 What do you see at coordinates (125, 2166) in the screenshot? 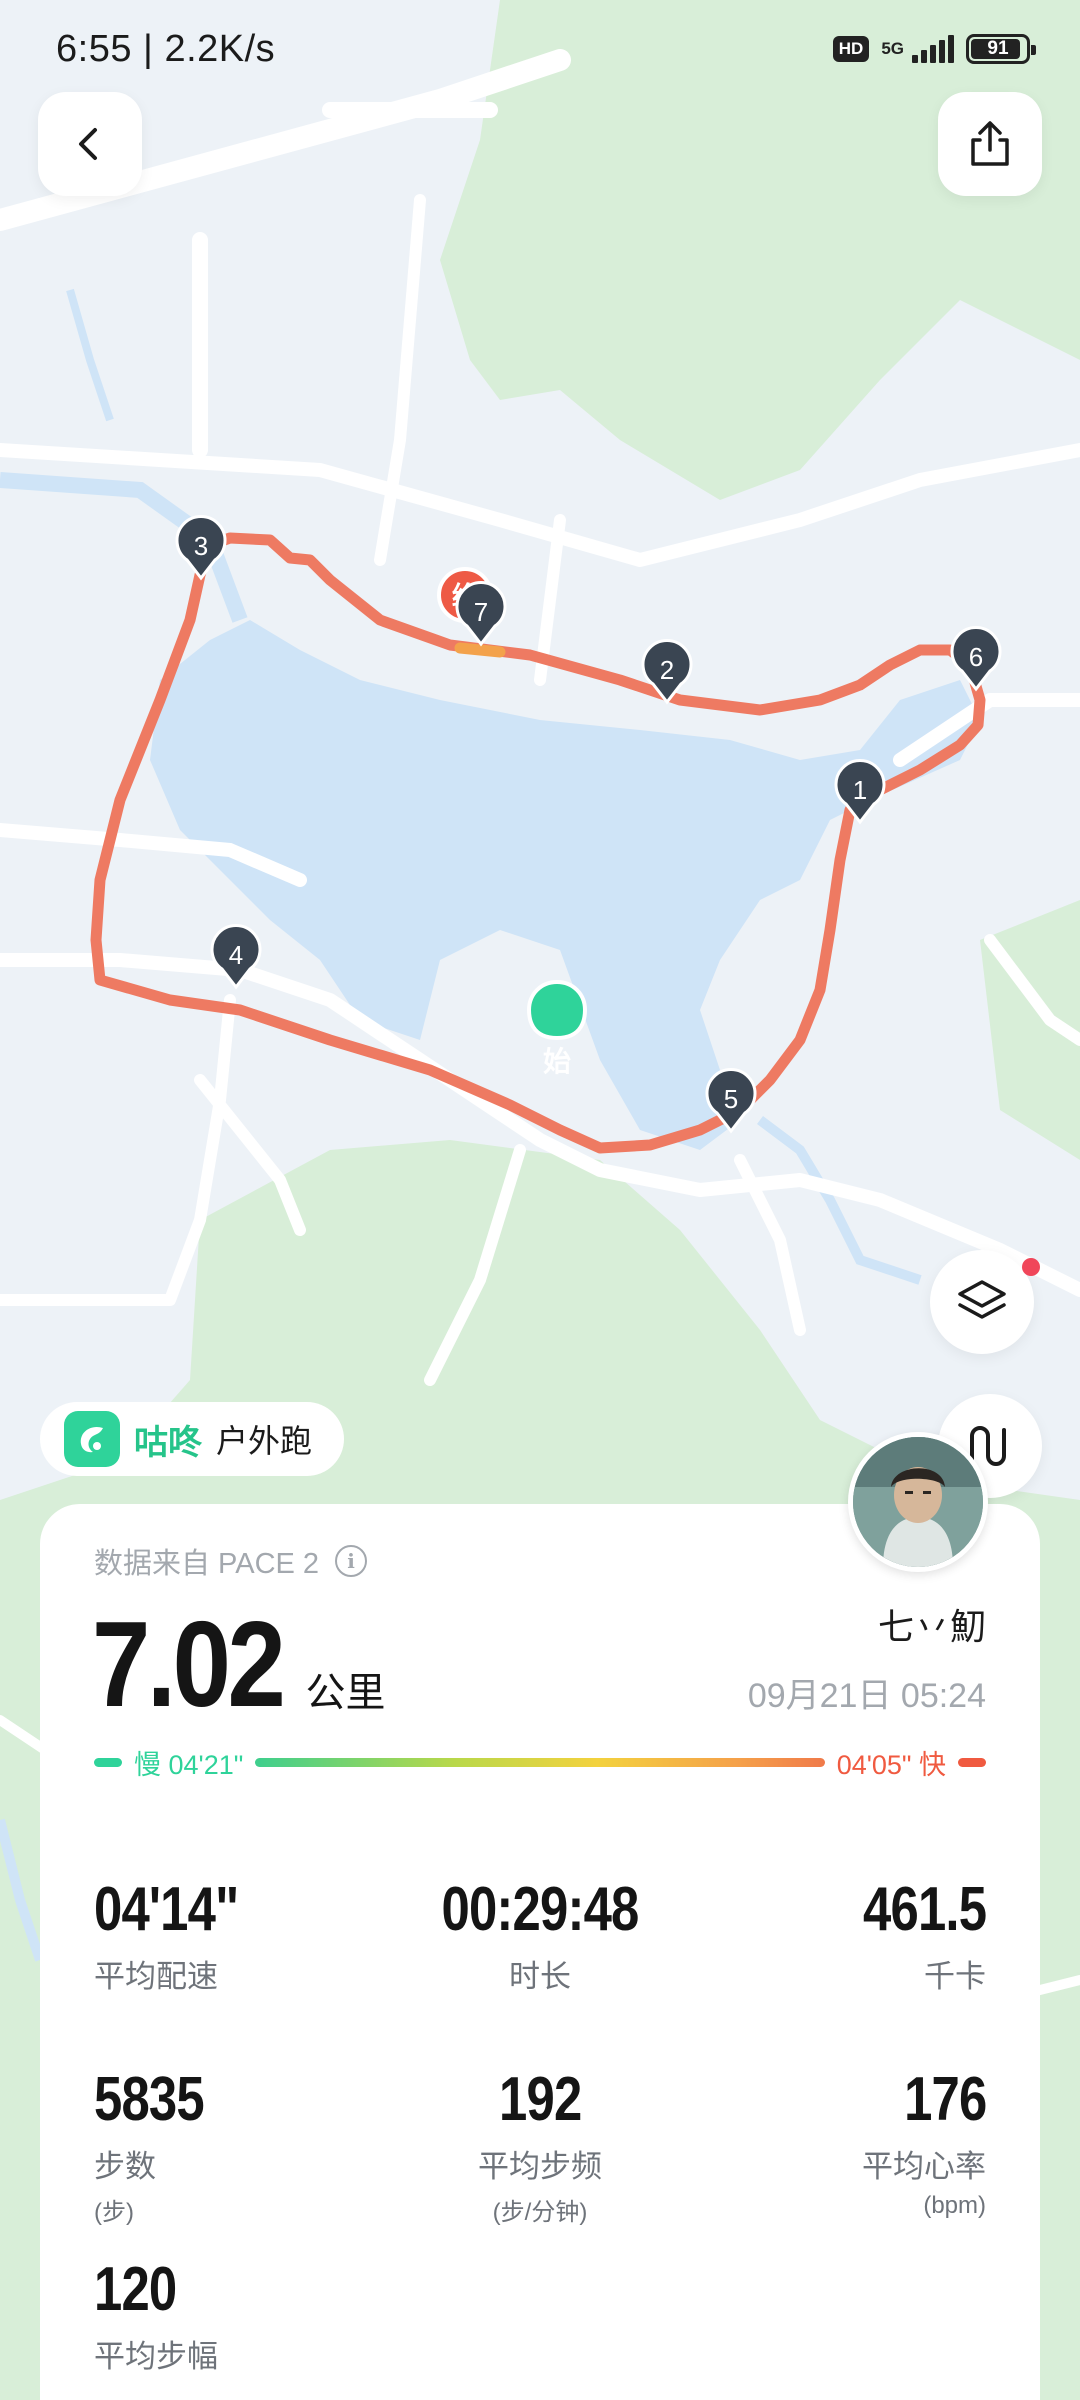
I see `stat-label: 步数` at bounding box center [125, 2166].